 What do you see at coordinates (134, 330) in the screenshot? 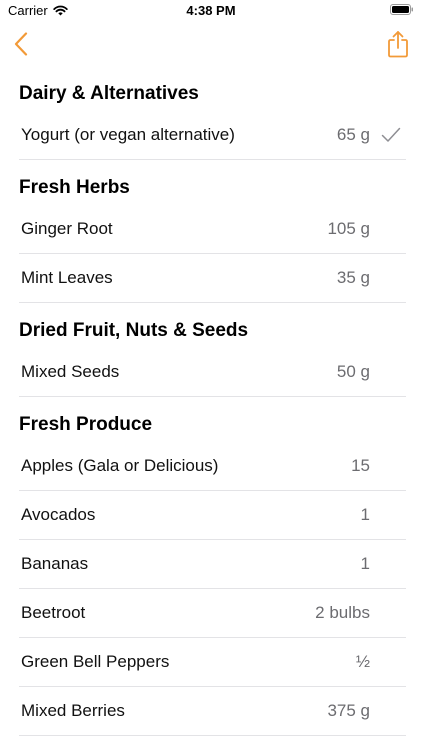
I see `section-header-dried-fruit: Dried Fruit, Nuts & Seeds` at bounding box center [134, 330].